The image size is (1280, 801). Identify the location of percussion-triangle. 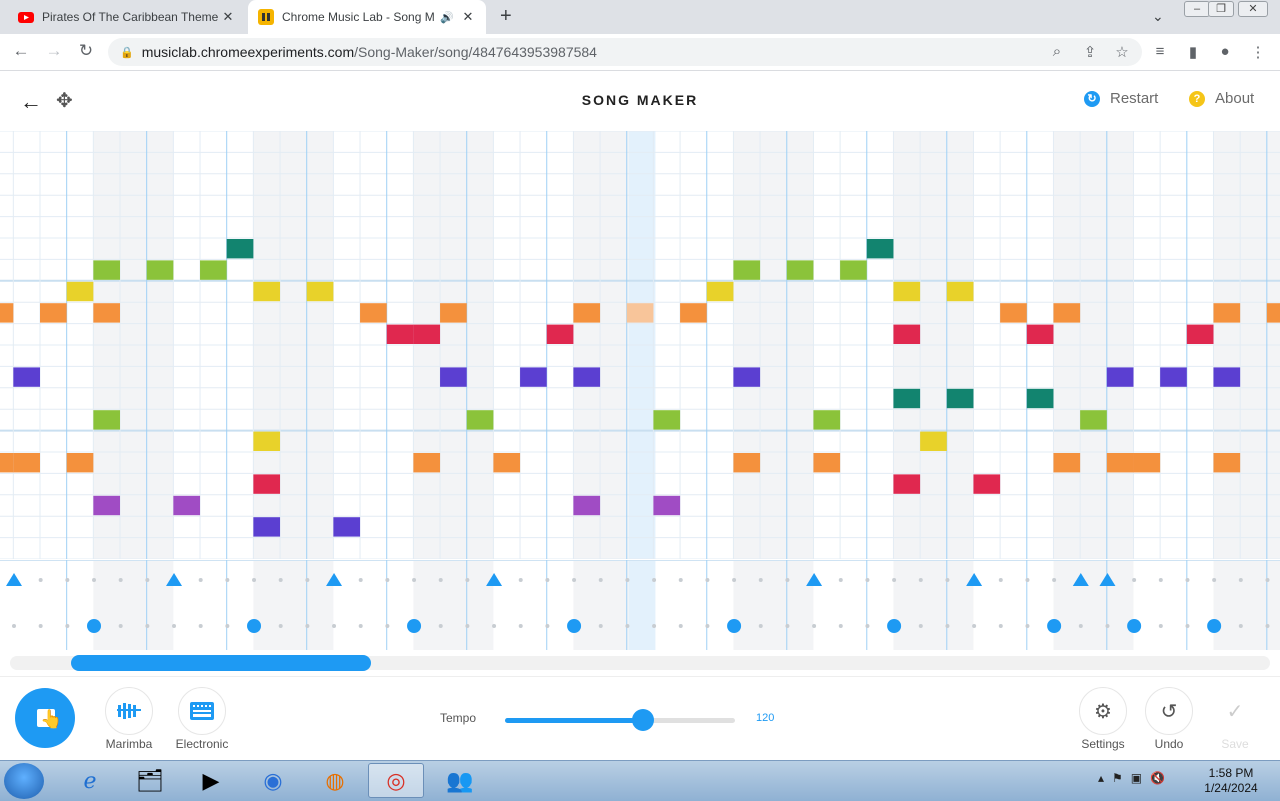
(14, 579).